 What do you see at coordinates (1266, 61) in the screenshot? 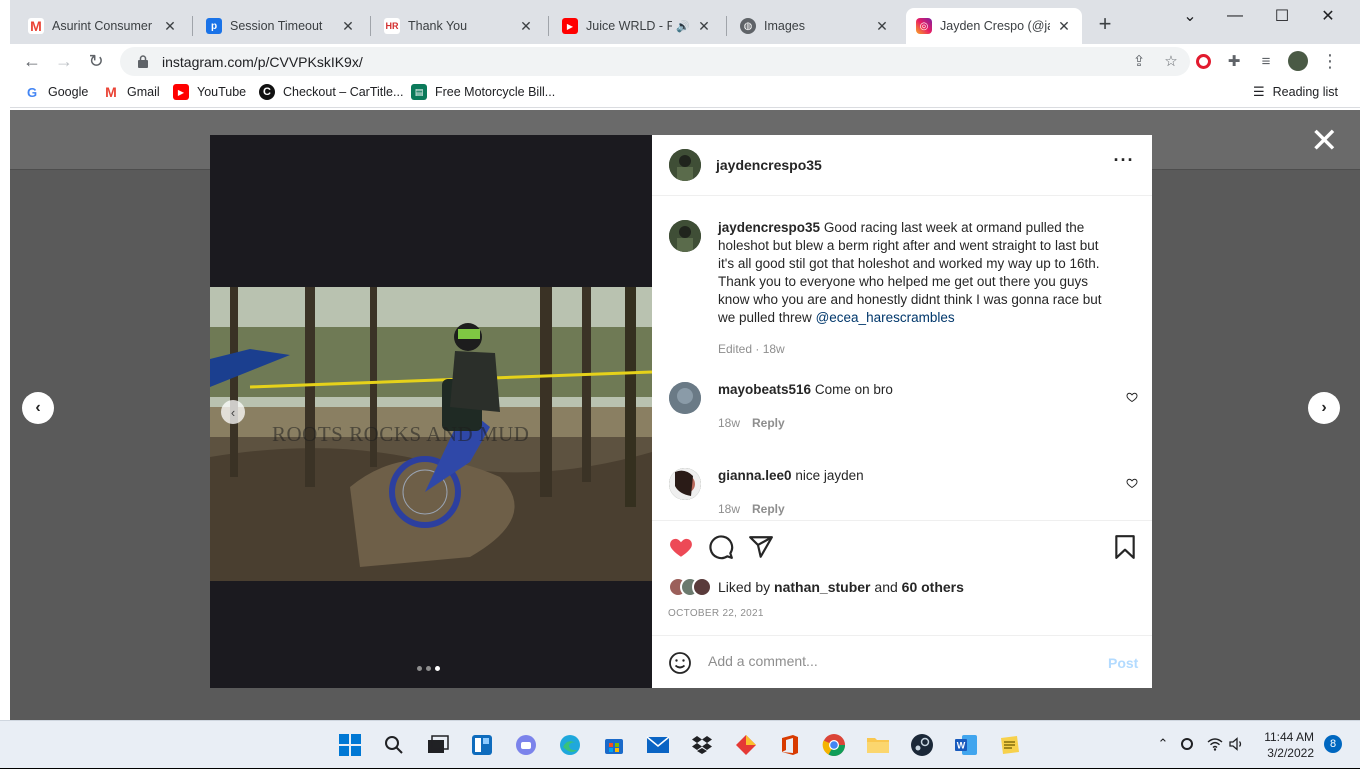
I see `media-queue-icon: ≡` at bounding box center [1266, 61].